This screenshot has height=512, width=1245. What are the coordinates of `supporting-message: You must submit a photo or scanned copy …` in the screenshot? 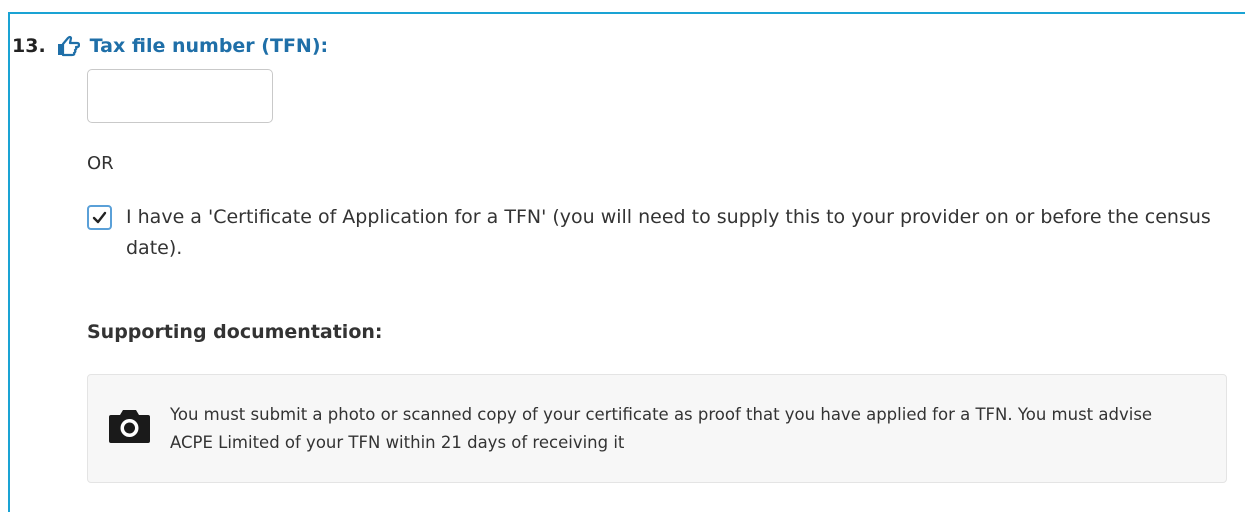 It's located at (661, 428).